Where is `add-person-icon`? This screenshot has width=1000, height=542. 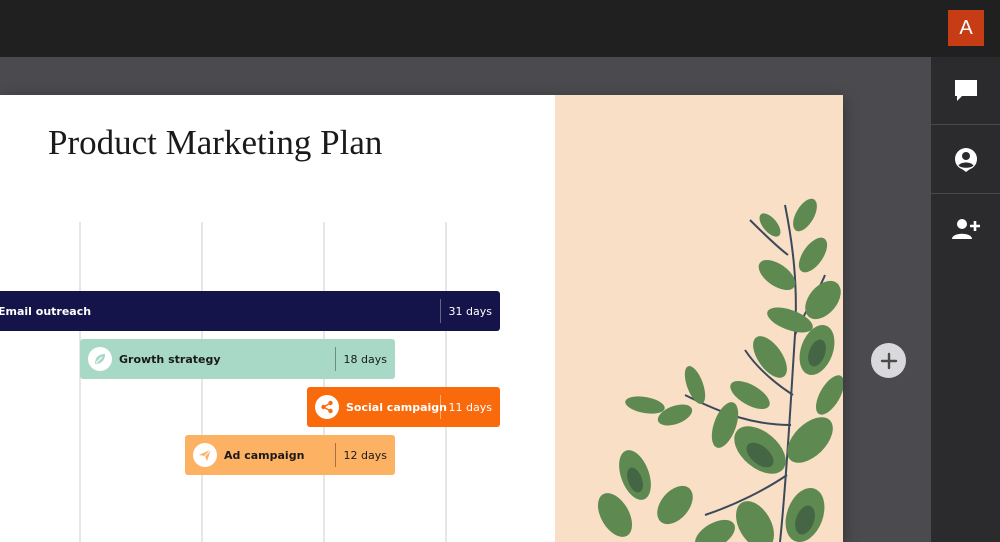 add-person-icon is located at coordinates (965, 229).